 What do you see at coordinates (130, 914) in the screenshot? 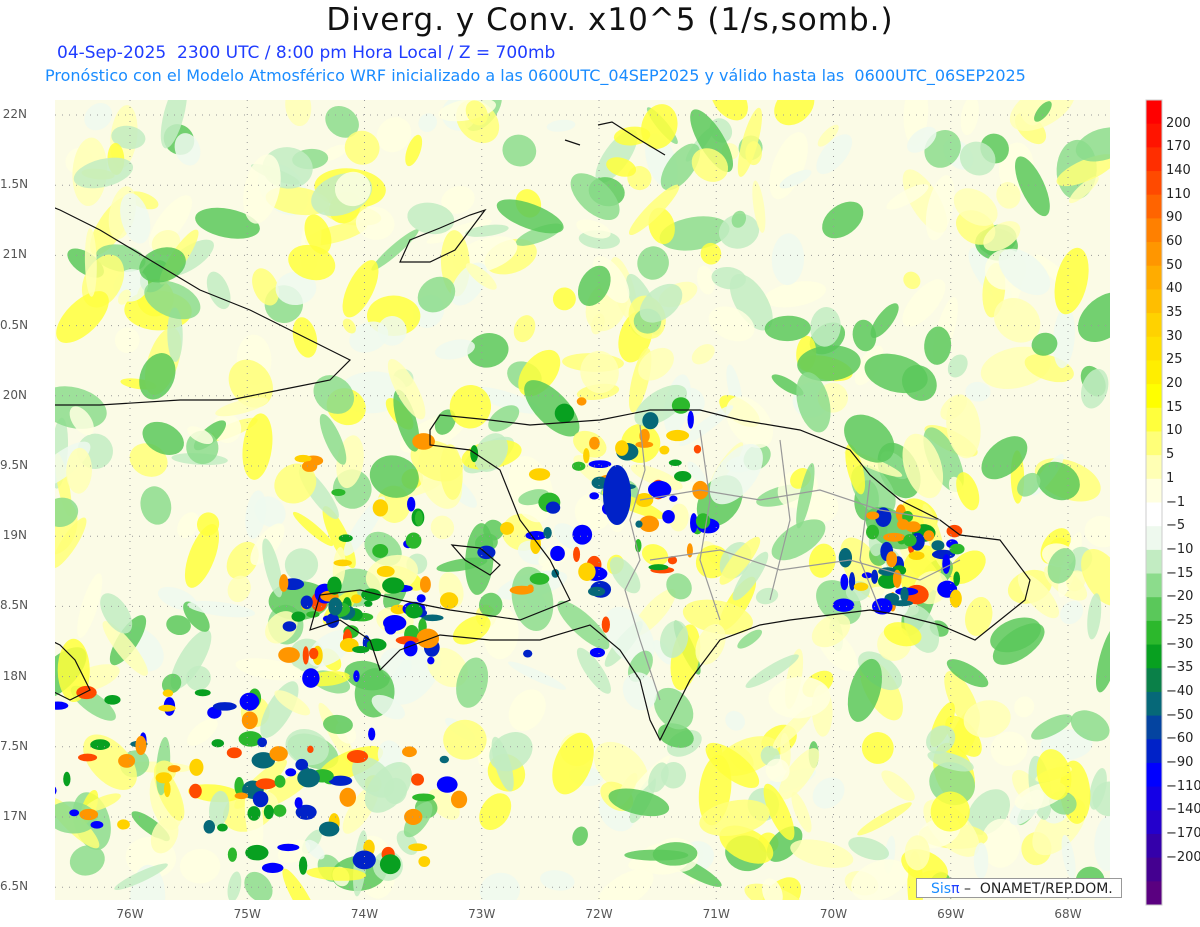
I see `lon-tick-label: 76W` at bounding box center [130, 914].